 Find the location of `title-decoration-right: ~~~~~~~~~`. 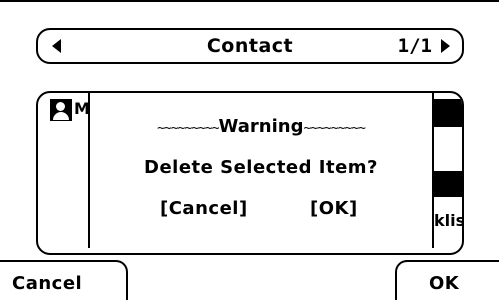

title-decoration-right: ~~~~~~~~~ is located at coordinates (334, 128).